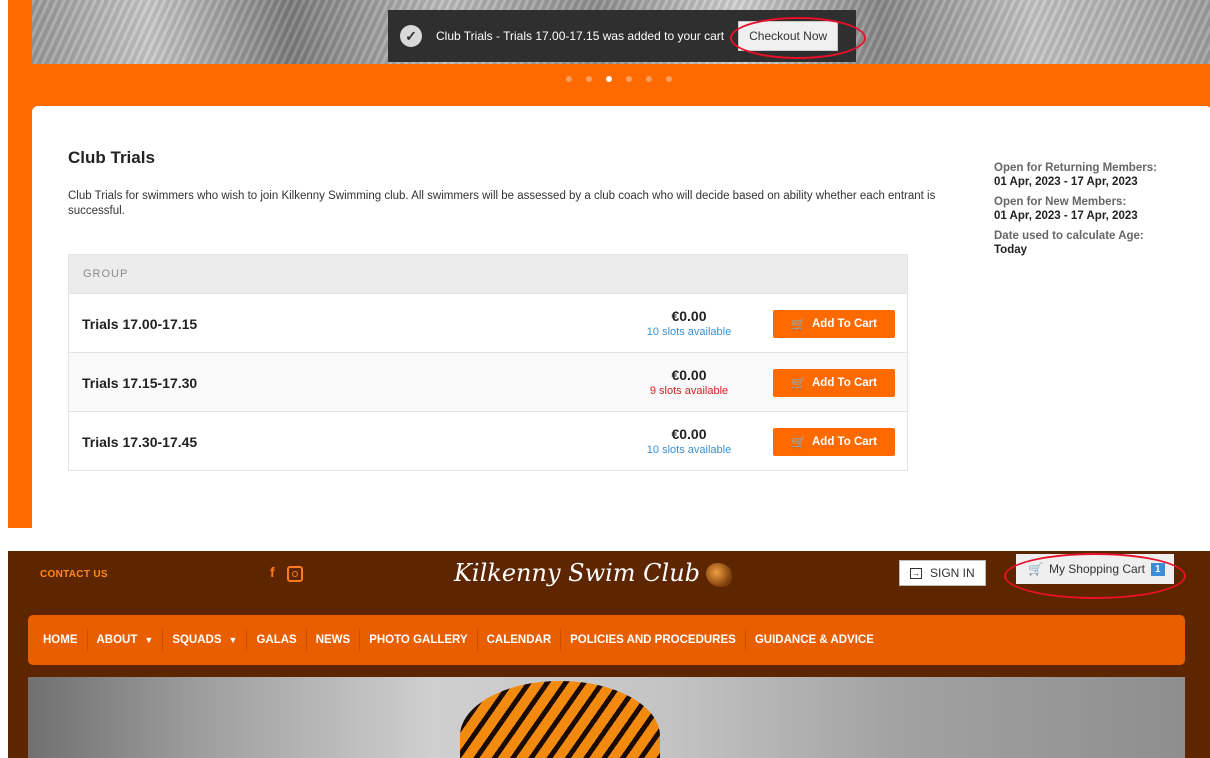 This screenshot has width=1210, height=758. I want to click on nav-home-label: HOME, so click(60, 640).